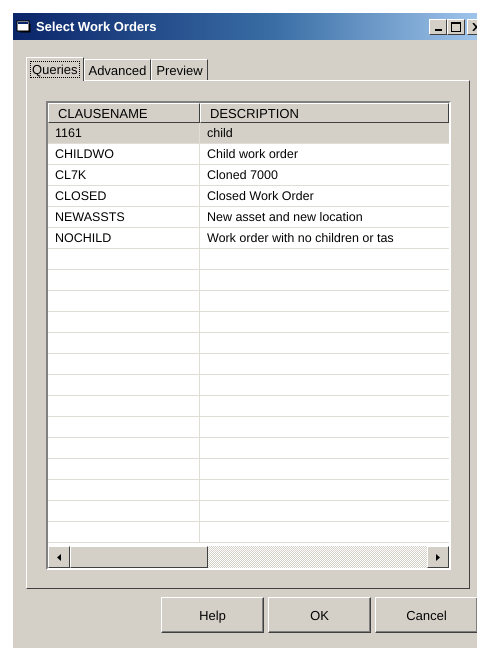 The width and height of the screenshot is (477, 648). Describe the element at coordinates (253, 154) in the screenshot. I see `table-cell-text: Child work order` at that location.